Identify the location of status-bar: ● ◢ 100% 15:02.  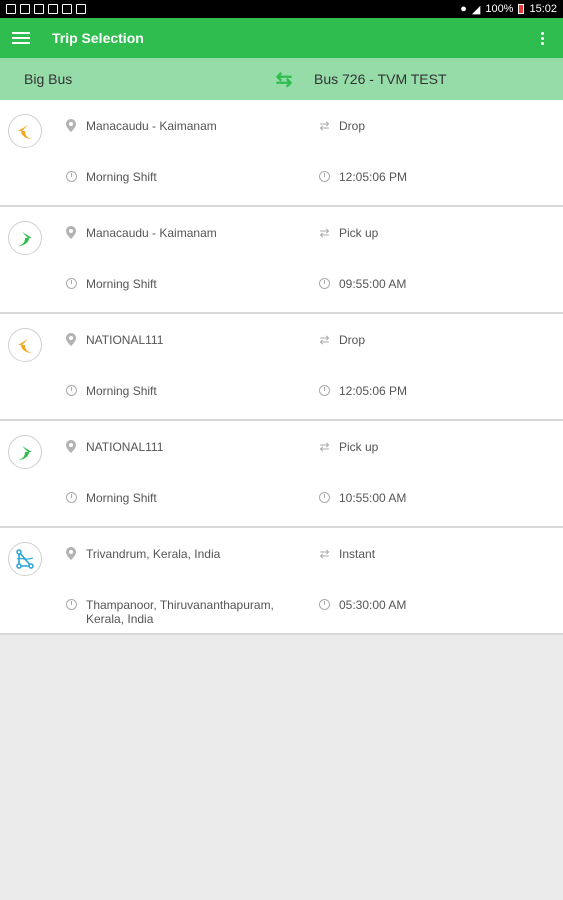
(281, 9).